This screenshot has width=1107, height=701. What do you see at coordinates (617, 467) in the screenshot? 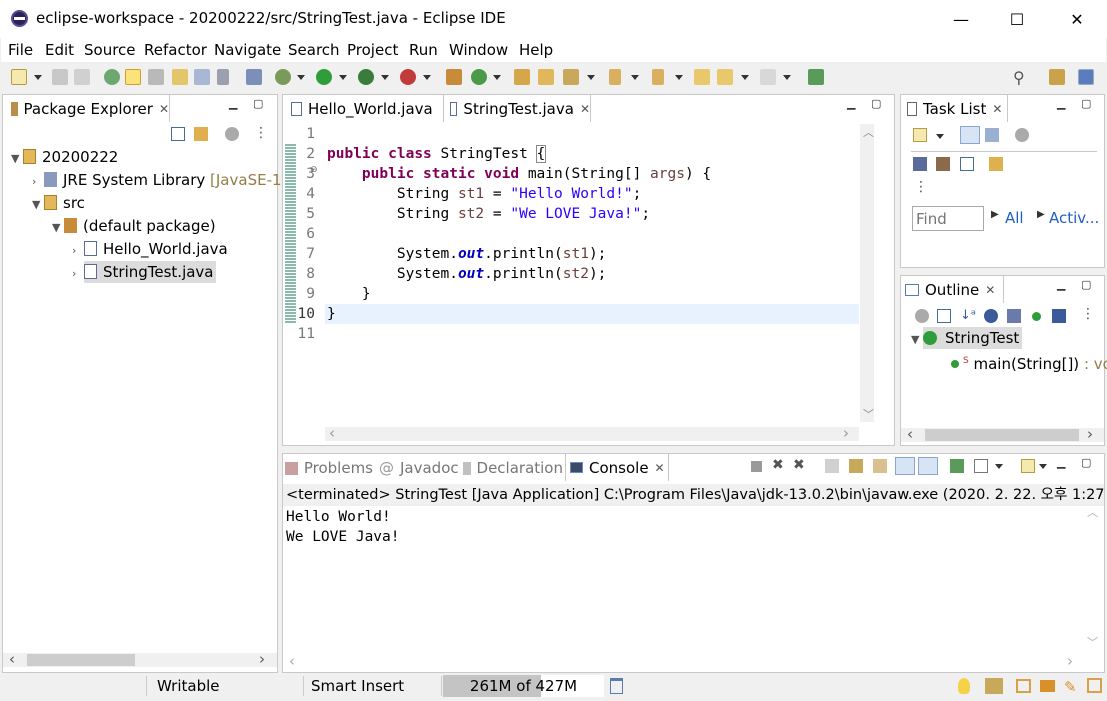
I see `tab-console: Console ✕` at bounding box center [617, 467].